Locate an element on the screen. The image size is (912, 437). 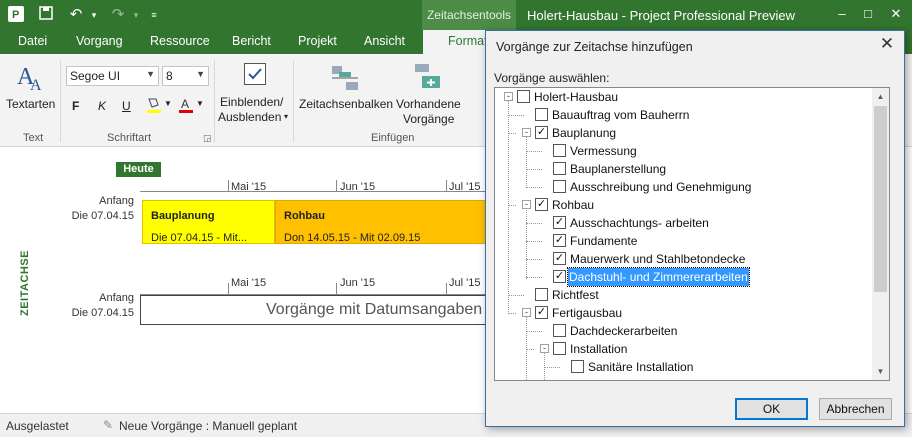
font-color-icon: A is located at coordinates (186, 105).